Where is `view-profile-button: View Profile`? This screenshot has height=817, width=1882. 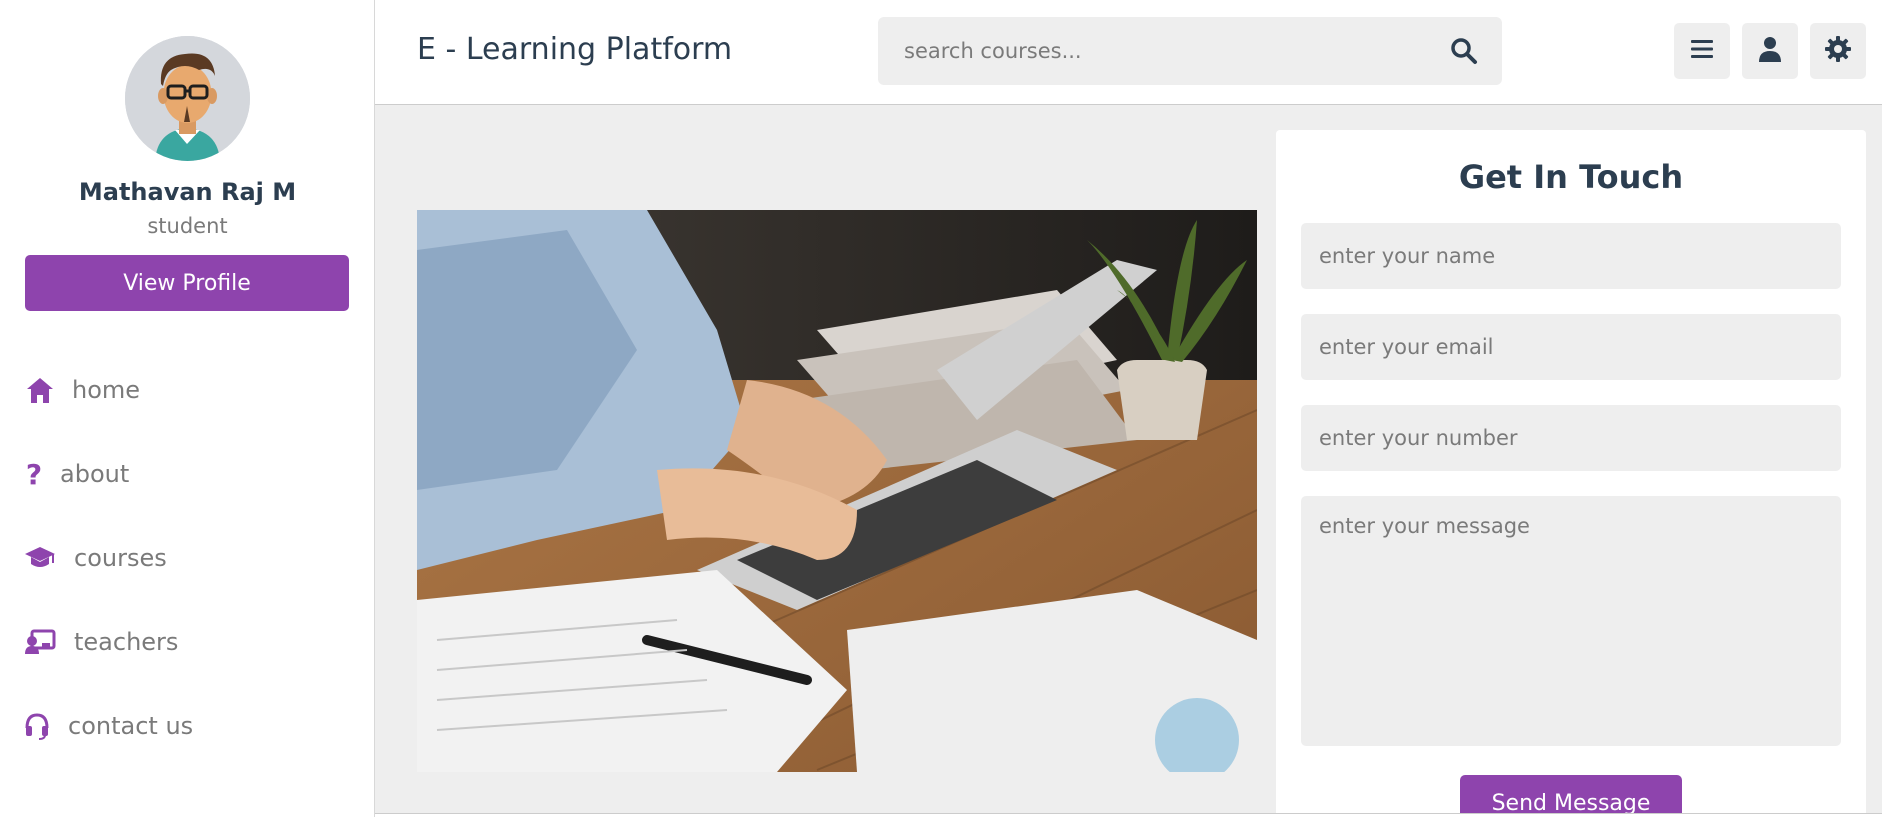
view-profile-button: View Profile is located at coordinates (187, 283).